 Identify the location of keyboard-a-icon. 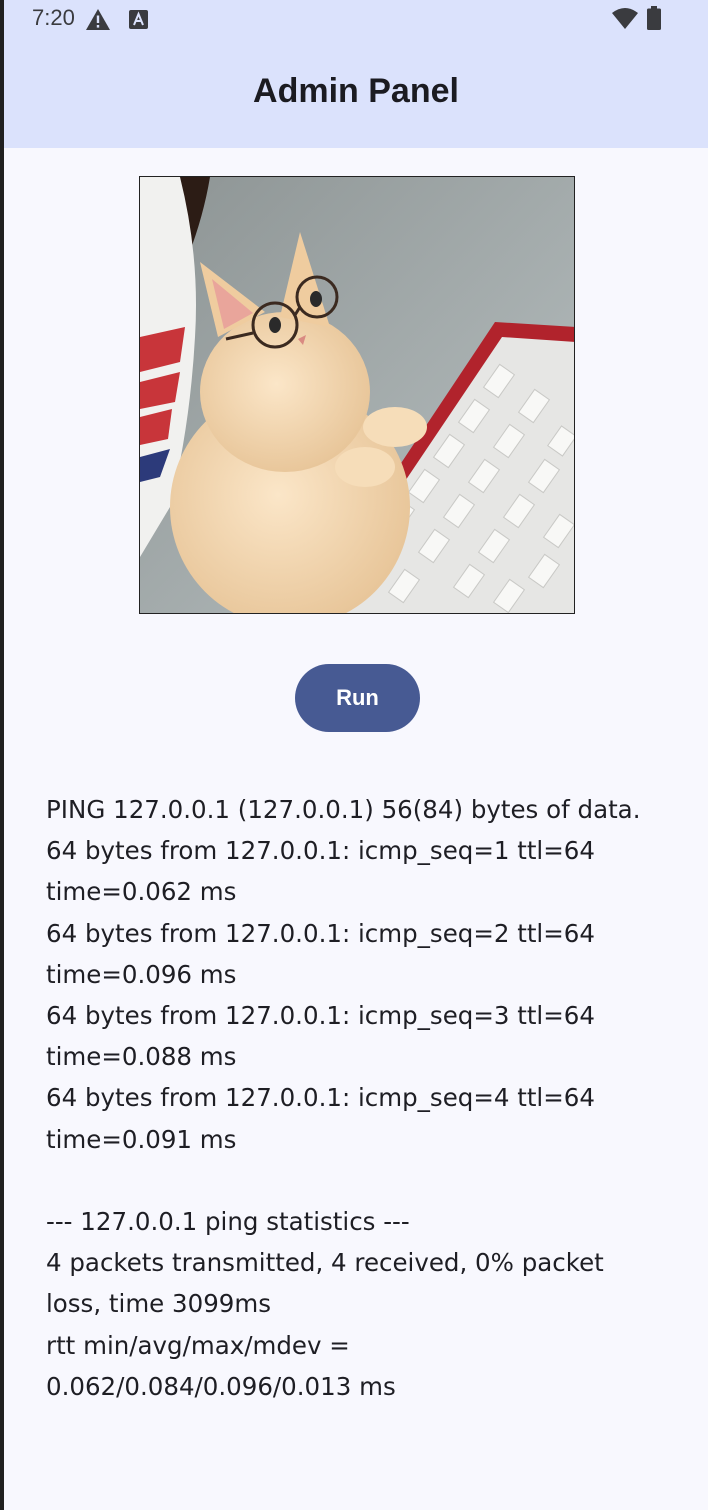
(138, 19).